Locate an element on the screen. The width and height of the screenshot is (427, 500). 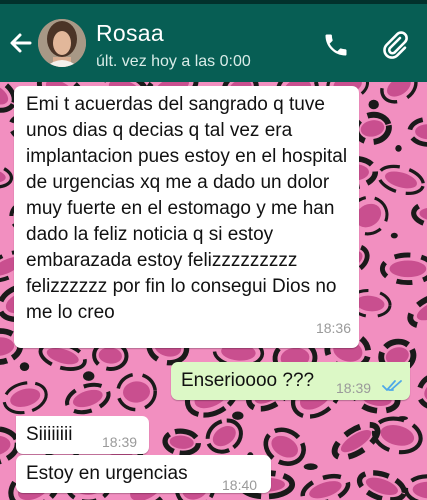
message-text: Siiiiiiii is located at coordinates (49, 434).